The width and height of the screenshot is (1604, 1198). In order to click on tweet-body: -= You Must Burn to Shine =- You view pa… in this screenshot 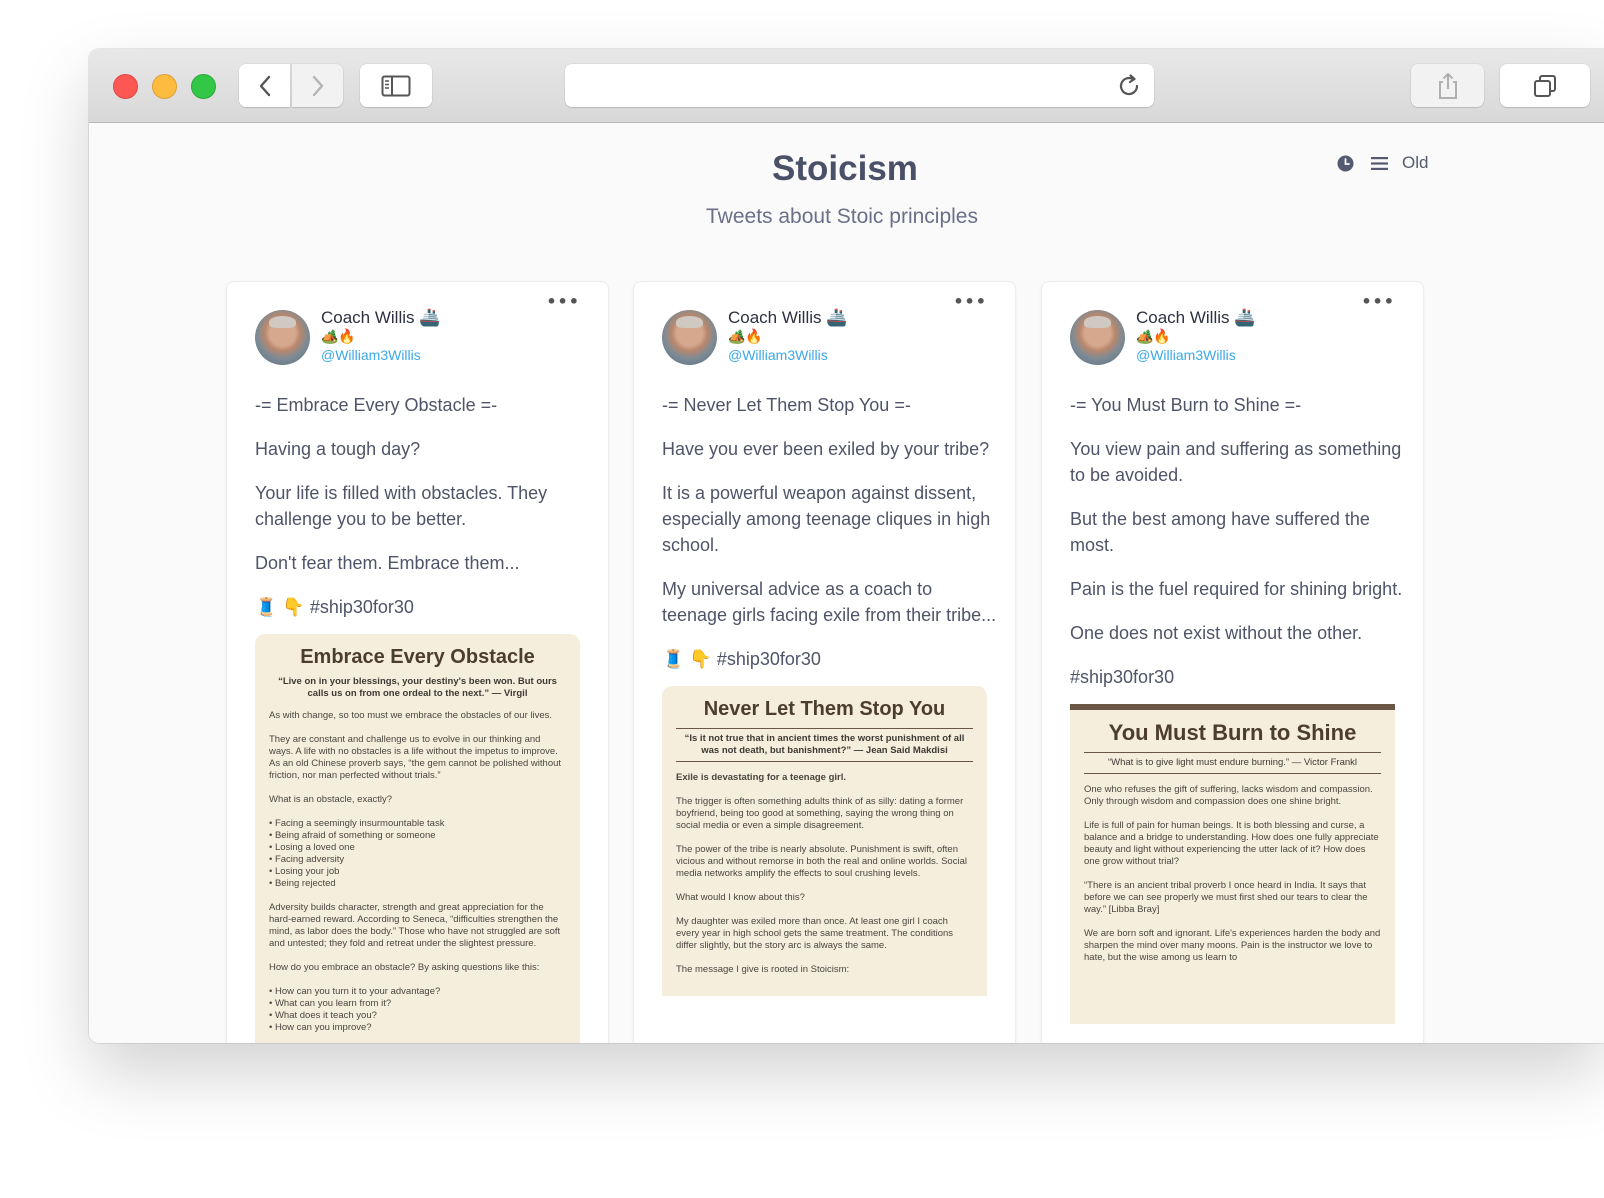, I will do `click(1237, 708)`.